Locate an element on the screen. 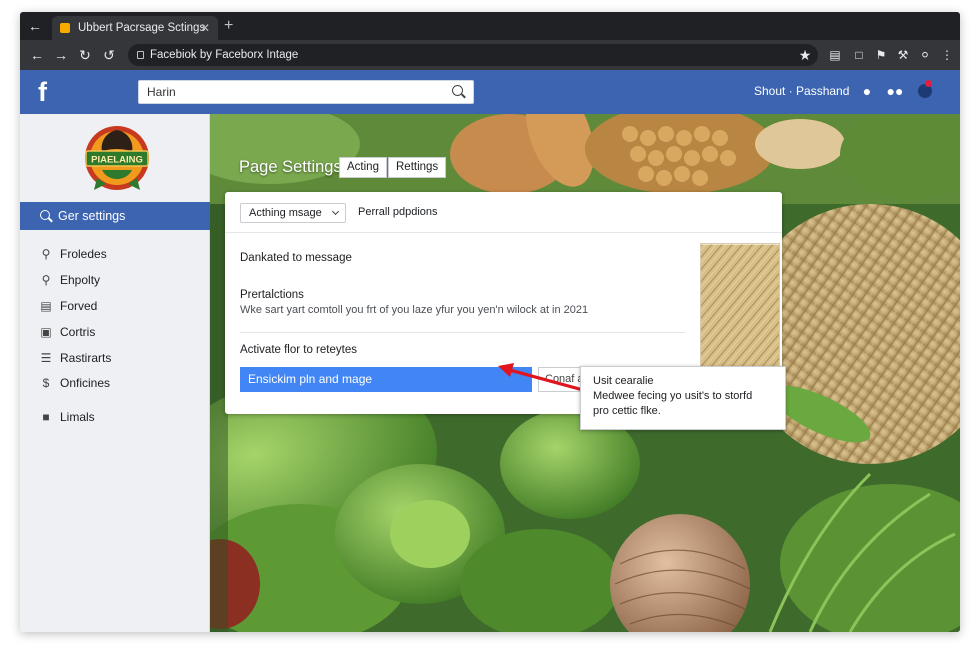 This screenshot has height=653, width=980. forward-icon: → is located at coordinates (61, 55).